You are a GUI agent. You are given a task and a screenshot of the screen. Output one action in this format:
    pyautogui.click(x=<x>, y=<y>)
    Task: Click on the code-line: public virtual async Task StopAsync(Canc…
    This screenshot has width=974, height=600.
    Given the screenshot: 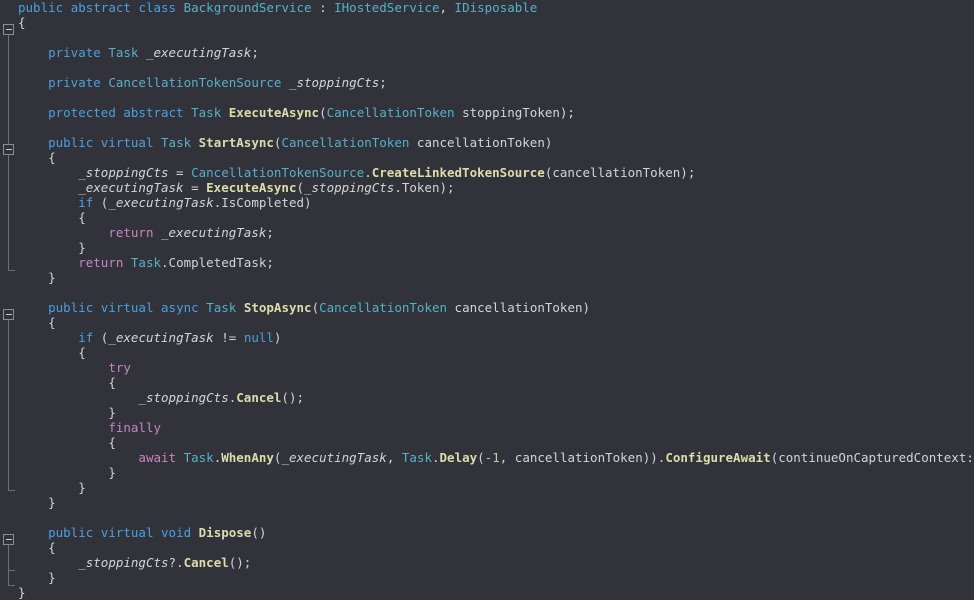 What is the action you would take?
    pyautogui.click(x=487, y=307)
    